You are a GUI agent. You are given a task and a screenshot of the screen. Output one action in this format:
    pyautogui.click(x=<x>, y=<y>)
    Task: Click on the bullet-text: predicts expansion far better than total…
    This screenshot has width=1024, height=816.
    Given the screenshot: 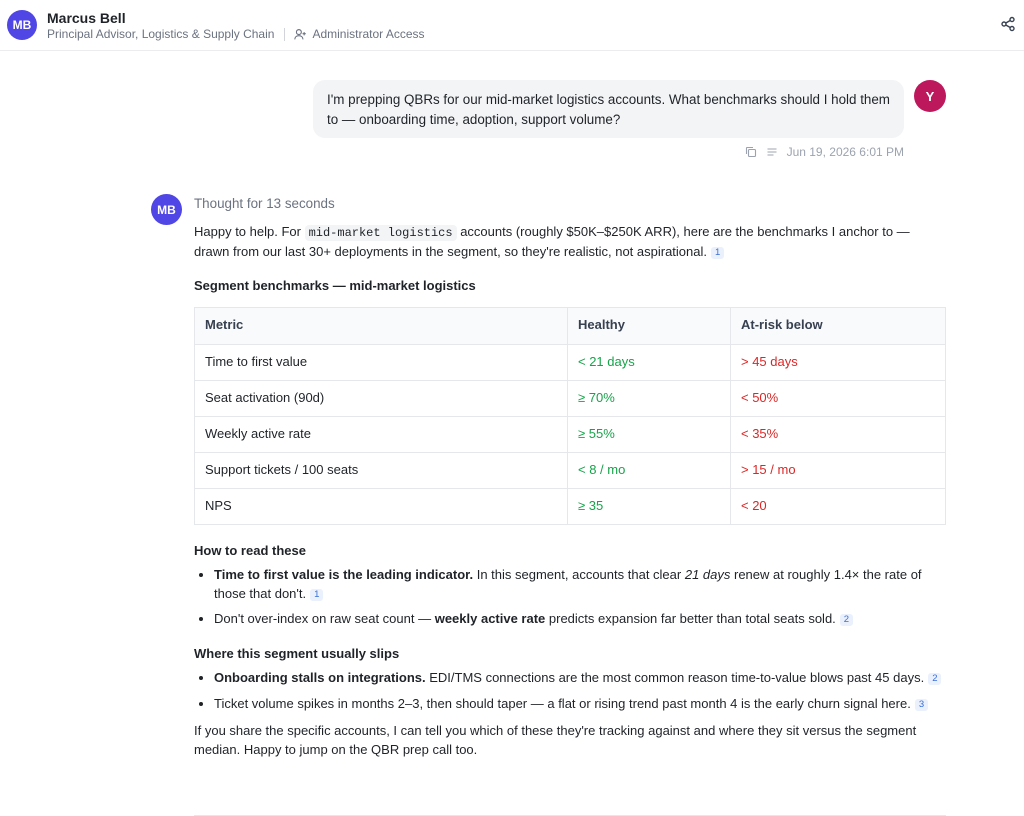 What is the action you would take?
    pyautogui.click(x=690, y=618)
    